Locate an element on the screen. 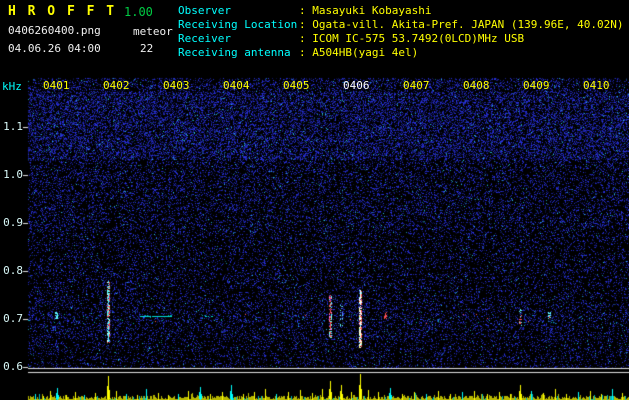 The image size is (629, 400). station-row: Receiving antenna: A504HB(yagi 4el) is located at coordinates (401, 53).